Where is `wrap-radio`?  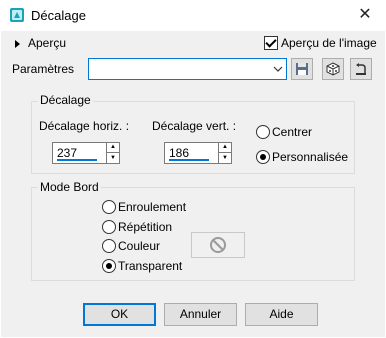 wrap-radio is located at coordinates (109, 207).